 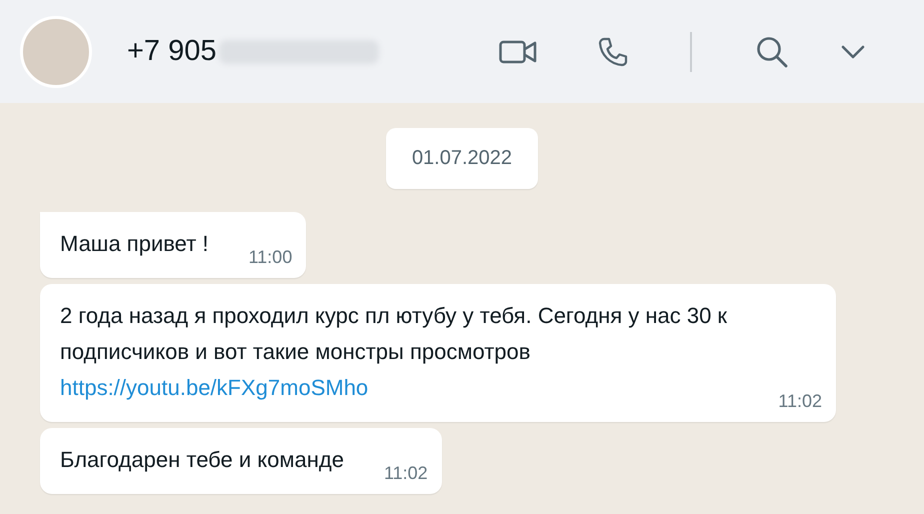 What do you see at coordinates (172, 51) in the screenshot?
I see `contact-name: +7 905` at bounding box center [172, 51].